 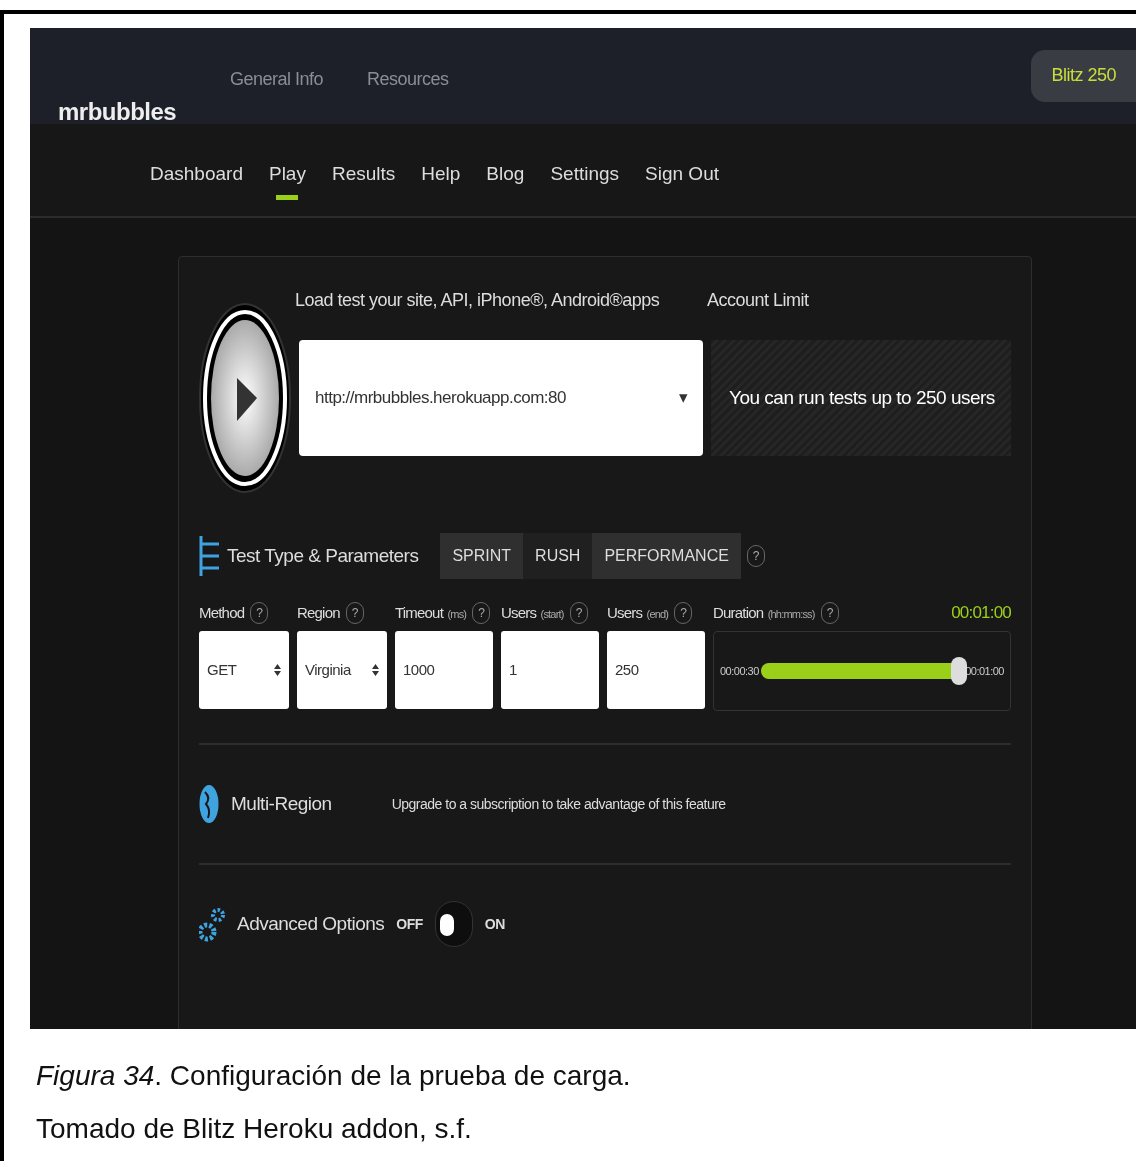 What do you see at coordinates (739, 671) in the screenshot?
I see `slider-min-label: 00:00:30` at bounding box center [739, 671].